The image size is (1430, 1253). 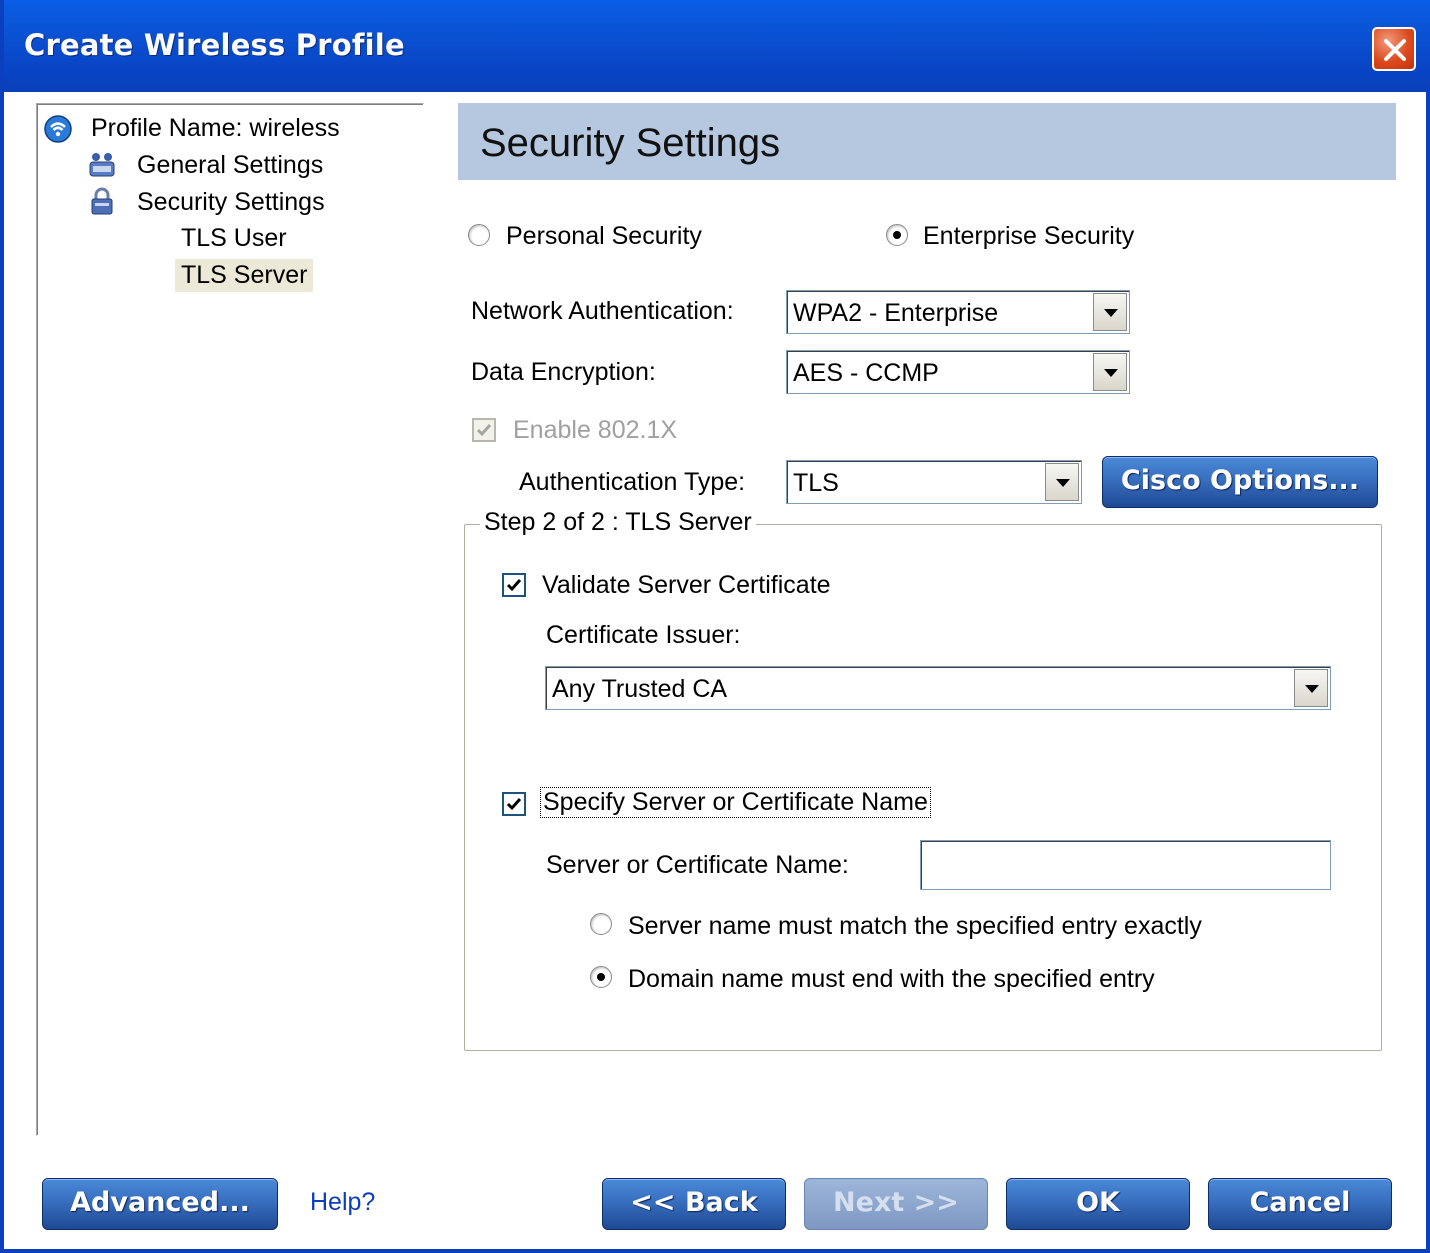 I want to click on enable-8021x-label: Enable 802.1X, so click(x=595, y=430).